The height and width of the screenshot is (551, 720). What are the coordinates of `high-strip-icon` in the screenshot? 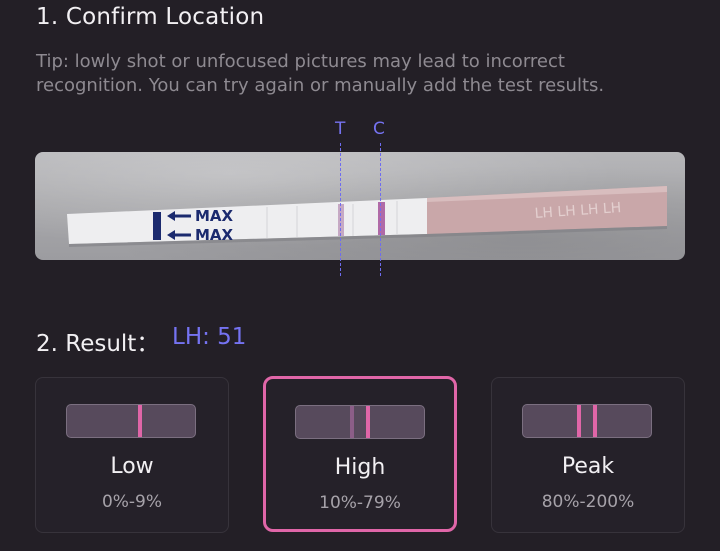 It's located at (360, 422).